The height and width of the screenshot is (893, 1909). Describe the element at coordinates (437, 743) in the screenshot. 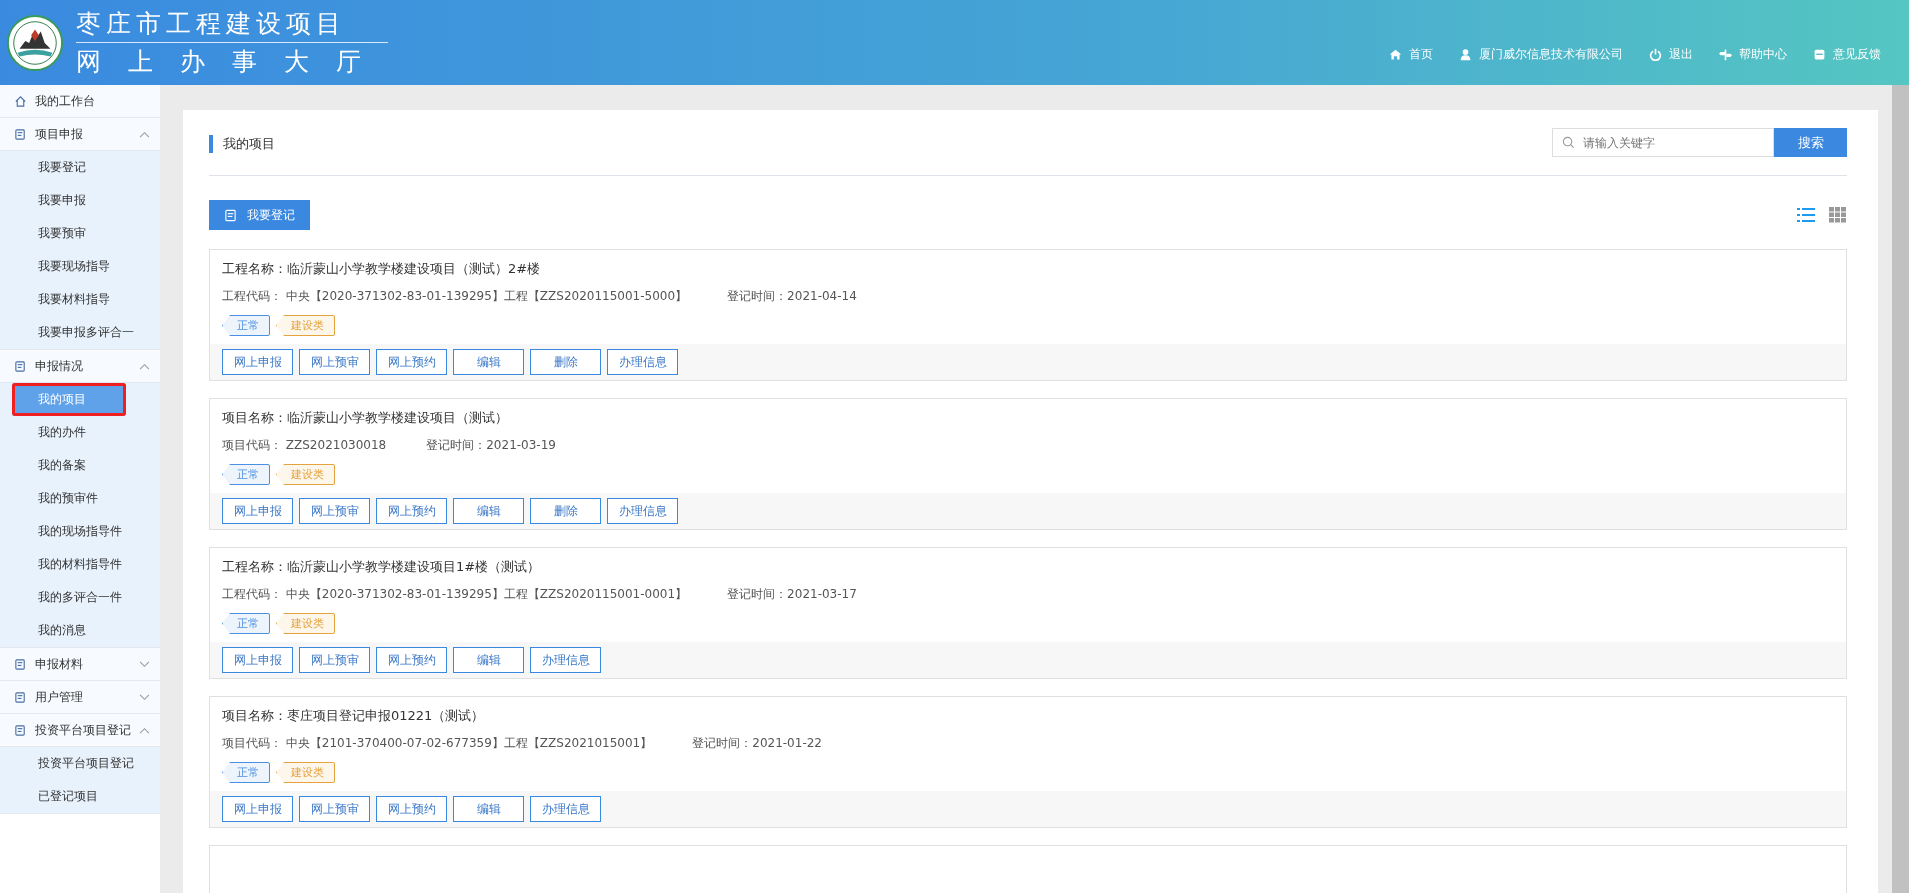

I see `project-code: 项目代码： 中央【2101-370400-07-02-677359】工程【ZZS2021015001】` at that location.